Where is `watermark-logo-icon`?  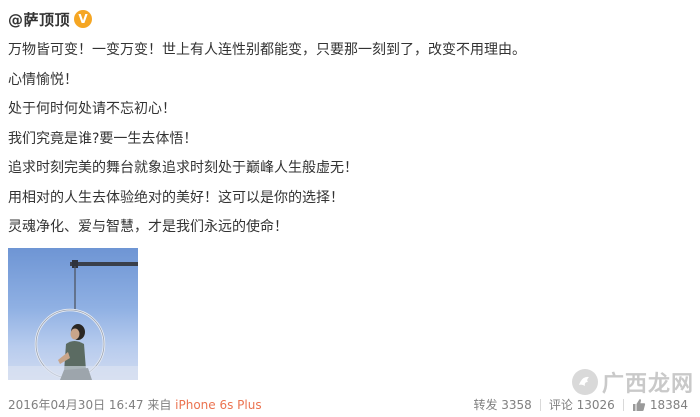 watermark-logo-icon is located at coordinates (584, 382).